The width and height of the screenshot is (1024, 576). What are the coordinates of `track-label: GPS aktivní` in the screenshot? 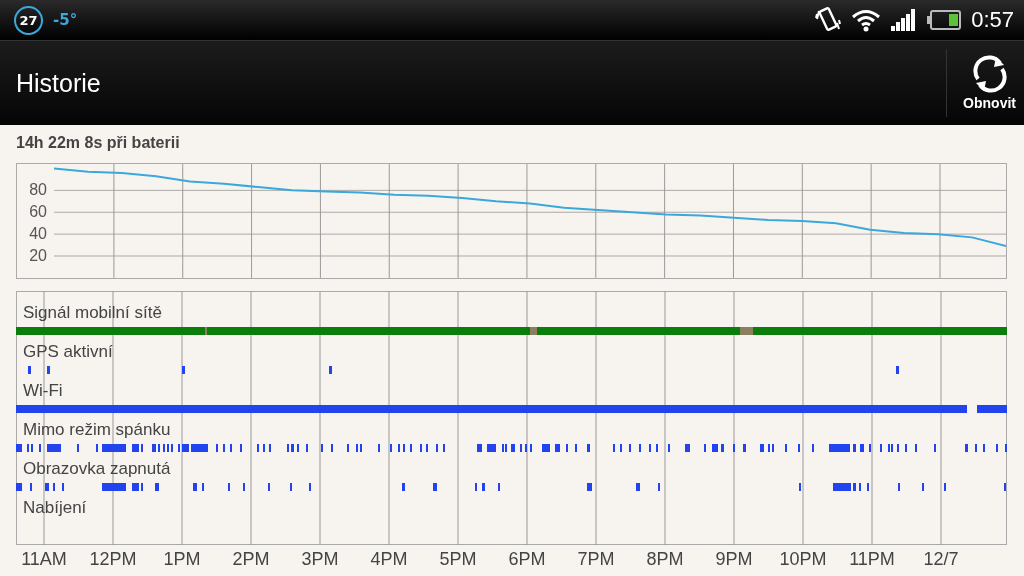 It's located at (68, 352).